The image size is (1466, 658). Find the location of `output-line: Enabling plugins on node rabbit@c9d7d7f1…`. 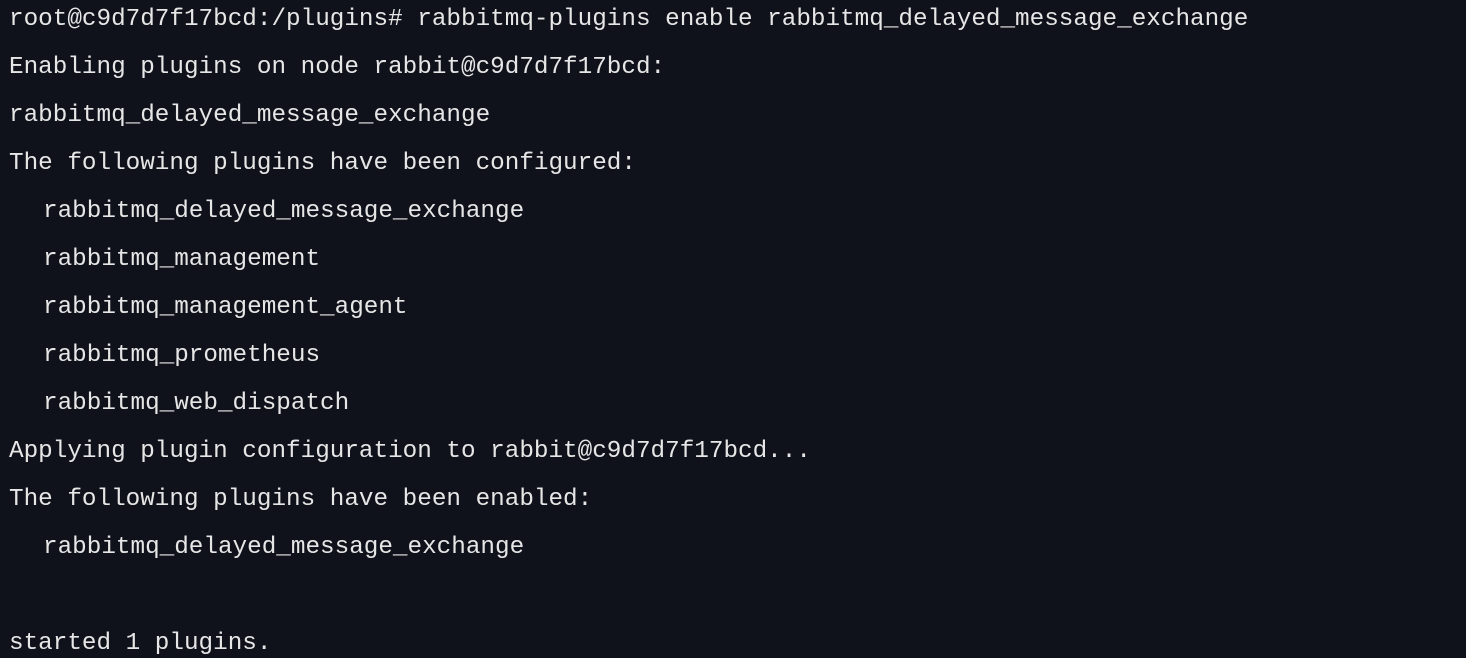

output-line: Enabling plugins on node rabbit@c9d7d7f1… is located at coordinates (337, 67).